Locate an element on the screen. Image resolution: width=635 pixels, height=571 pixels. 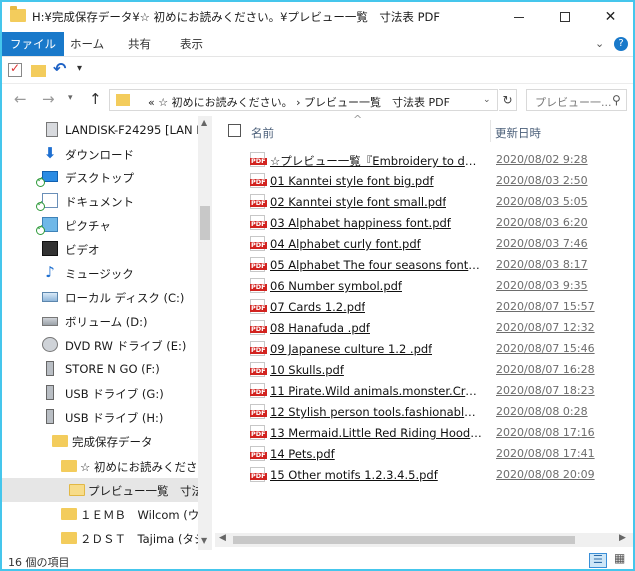
sidebar-item-volume-d: ボリューム (D:) is located at coordinates (100, 321).